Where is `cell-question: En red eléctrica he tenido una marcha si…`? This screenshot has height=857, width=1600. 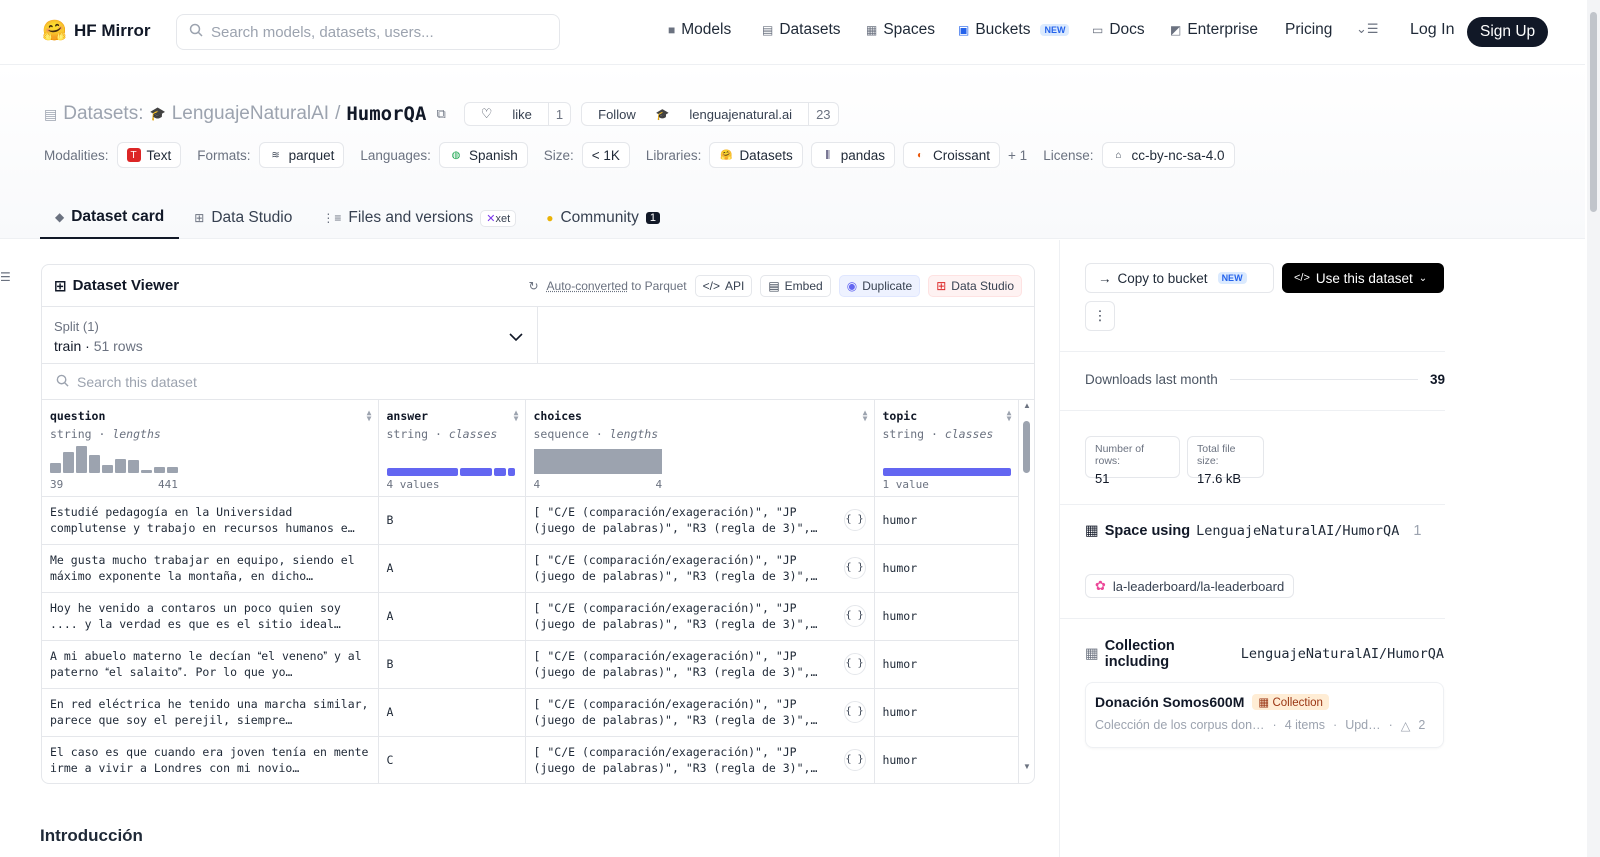 cell-question: En red eléctrica he tenido una marcha si… is located at coordinates (210, 712).